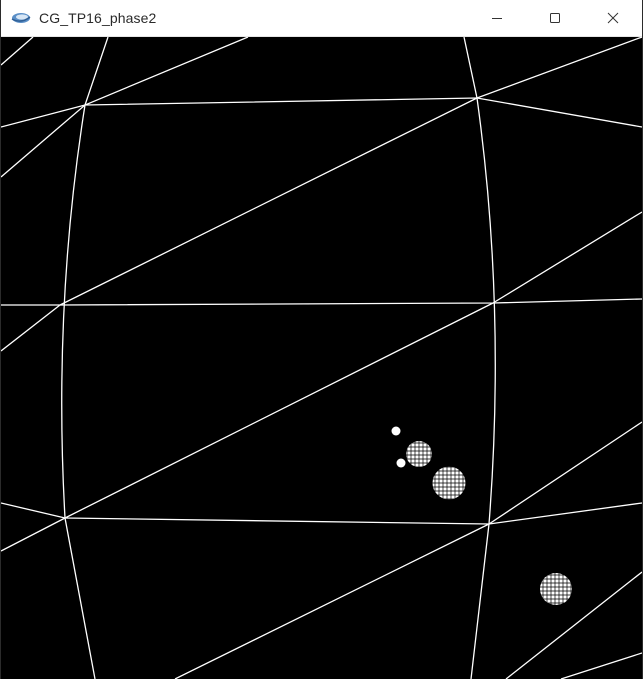 The width and height of the screenshot is (643, 679). What do you see at coordinates (449, 483) in the screenshot?
I see `sphere-large` at bounding box center [449, 483].